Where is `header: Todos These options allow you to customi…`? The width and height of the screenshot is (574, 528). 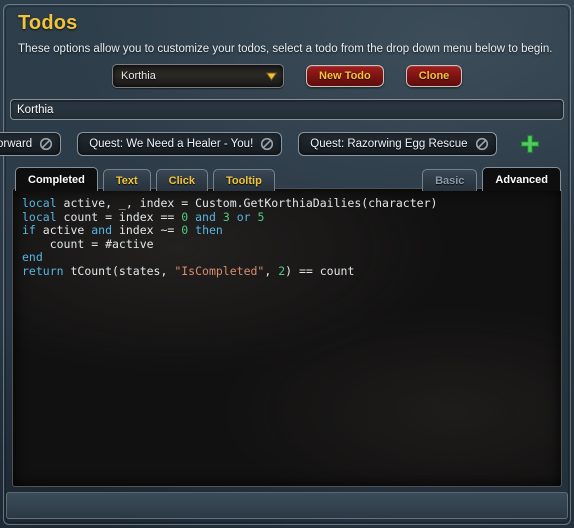 header: Todos These options allow you to customi… is located at coordinates (285, 33).